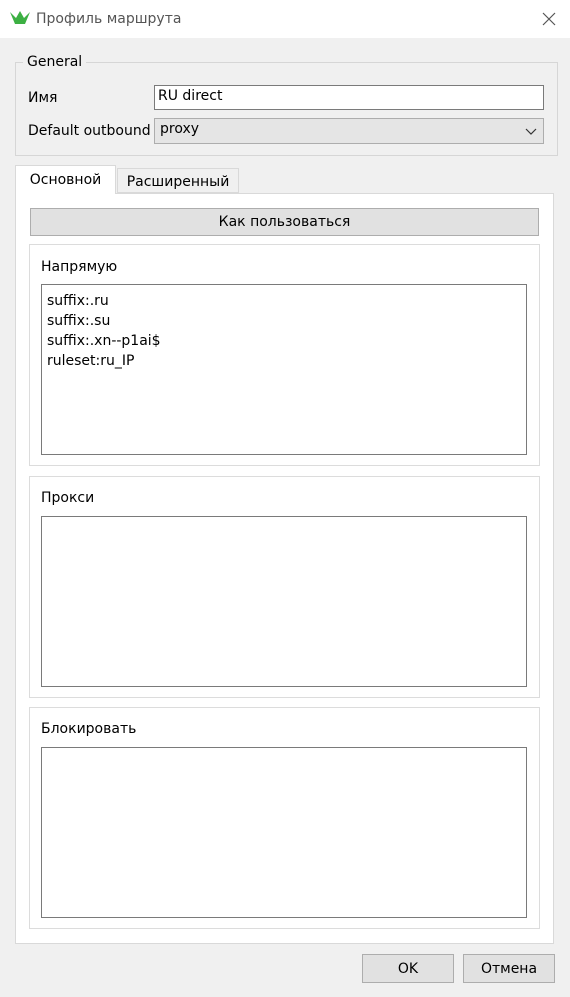  I want to click on crown-logo-icon, so click(20, 18).